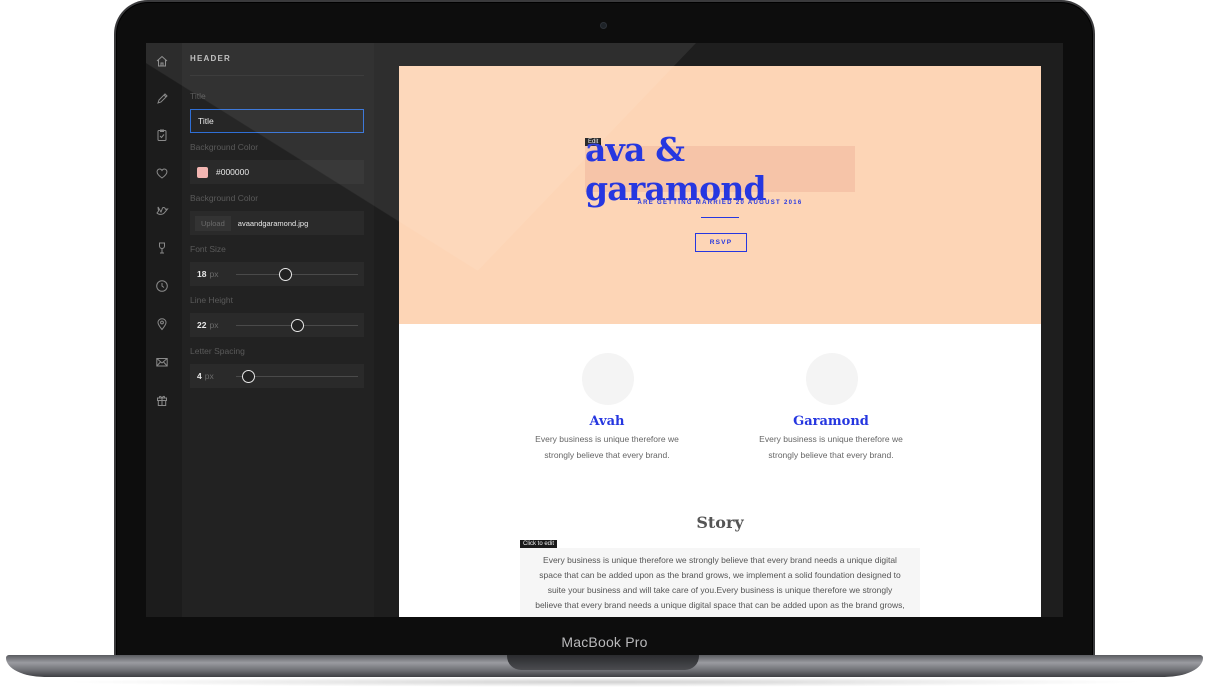 This screenshot has height=698, width=1209. What do you see at coordinates (277, 325) in the screenshot?
I see `line-height-field: 22 px` at bounding box center [277, 325].